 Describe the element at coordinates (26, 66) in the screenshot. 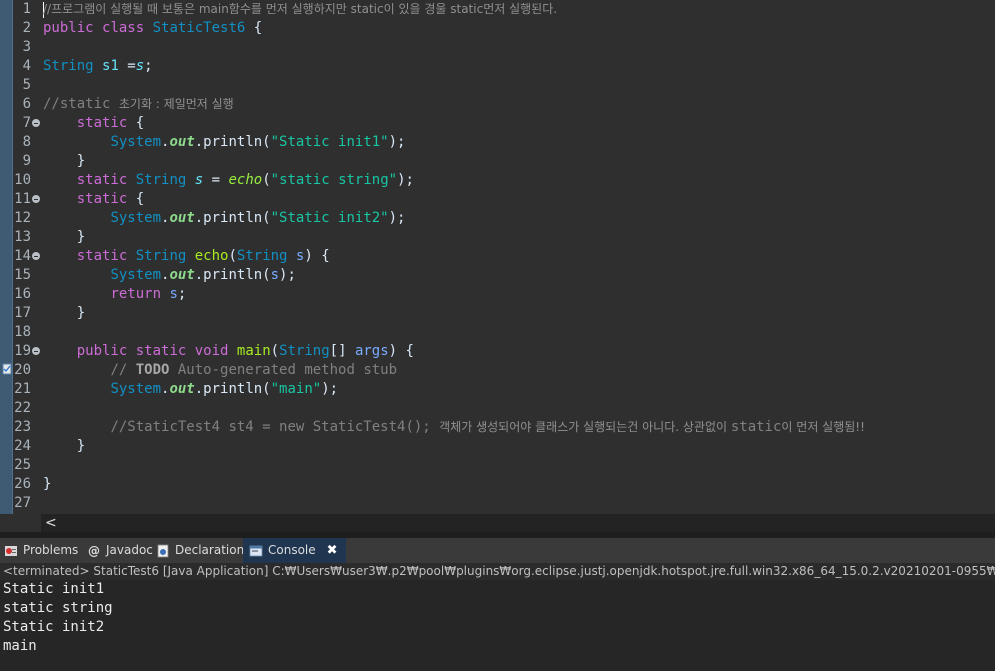

I see `line-number: 4` at that location.